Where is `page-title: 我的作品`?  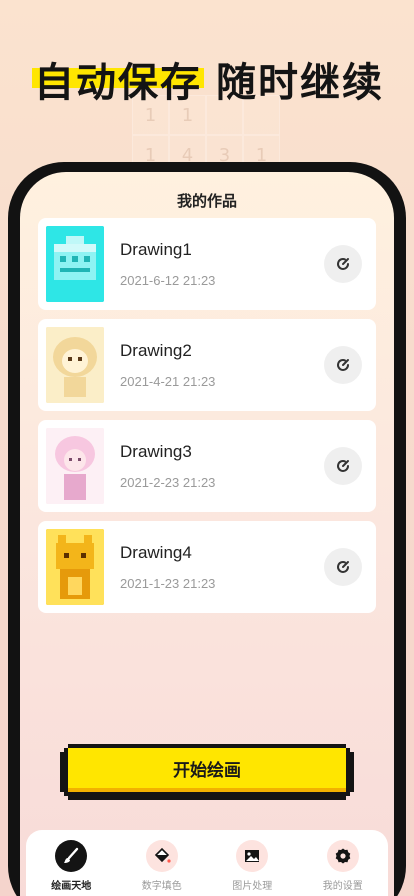
page-title: 我的作品 is located at coordinates (206, 201).